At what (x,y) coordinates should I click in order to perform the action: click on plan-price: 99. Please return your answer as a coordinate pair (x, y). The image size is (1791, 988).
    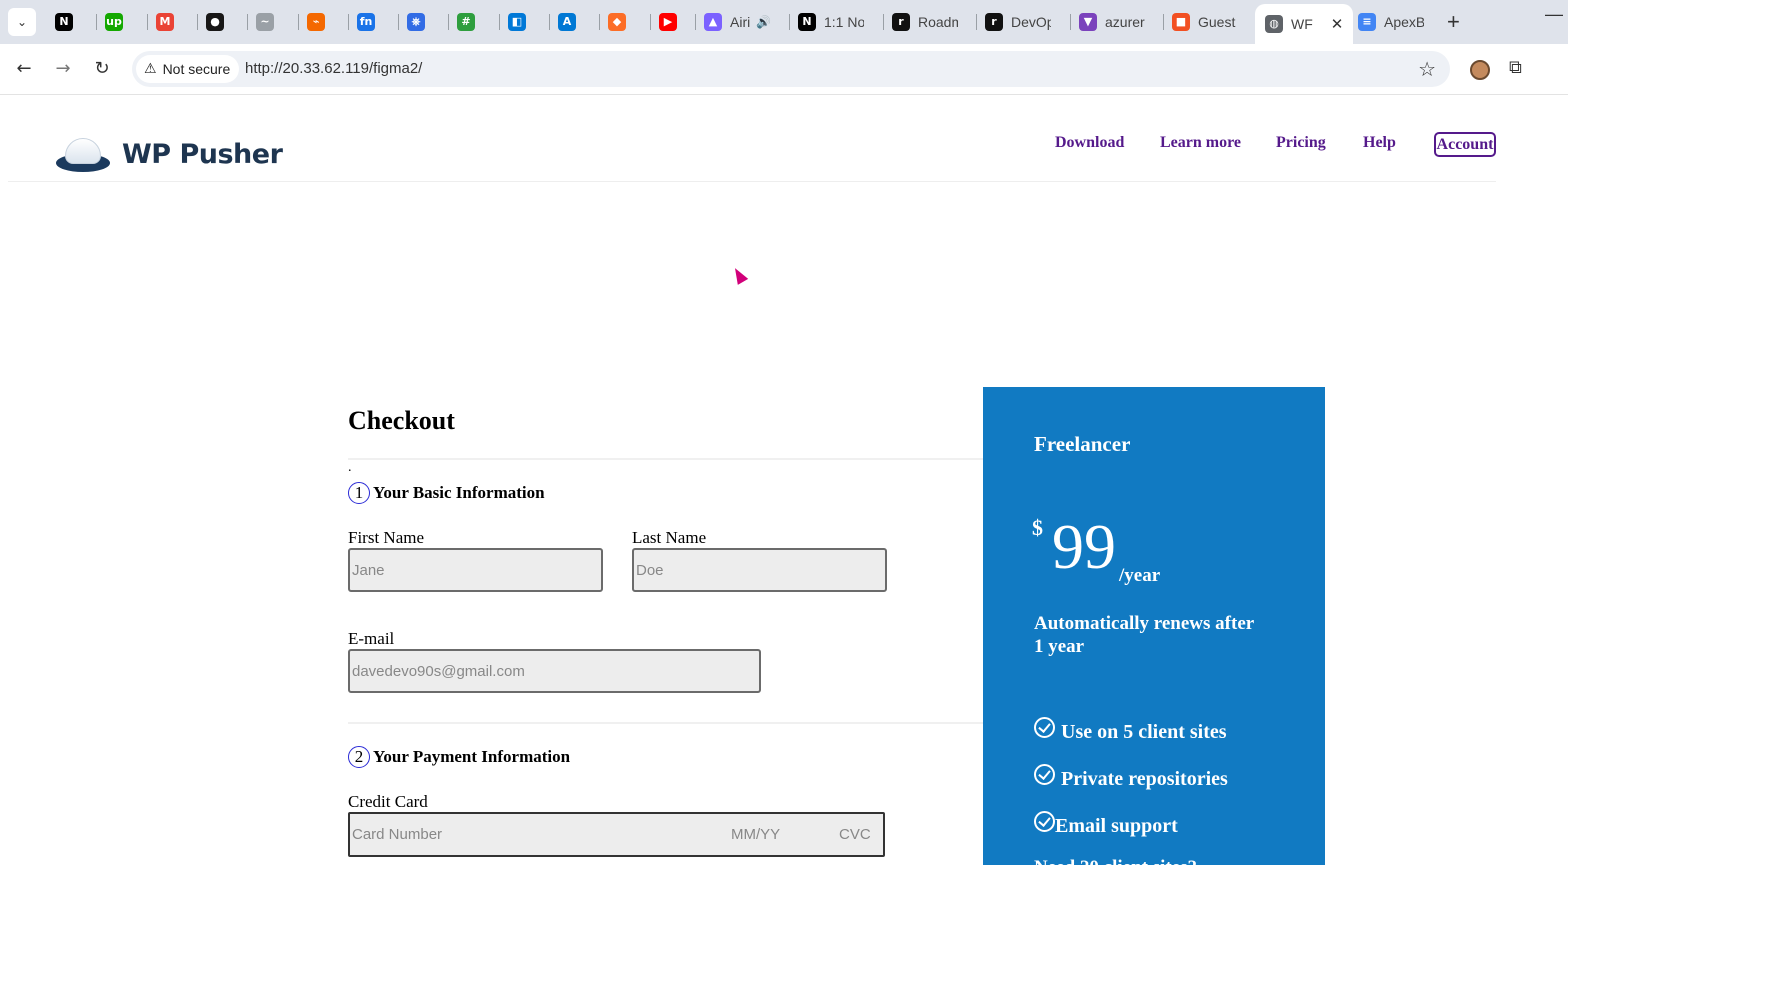
    Looking at the image, I should click on (1084, 546).